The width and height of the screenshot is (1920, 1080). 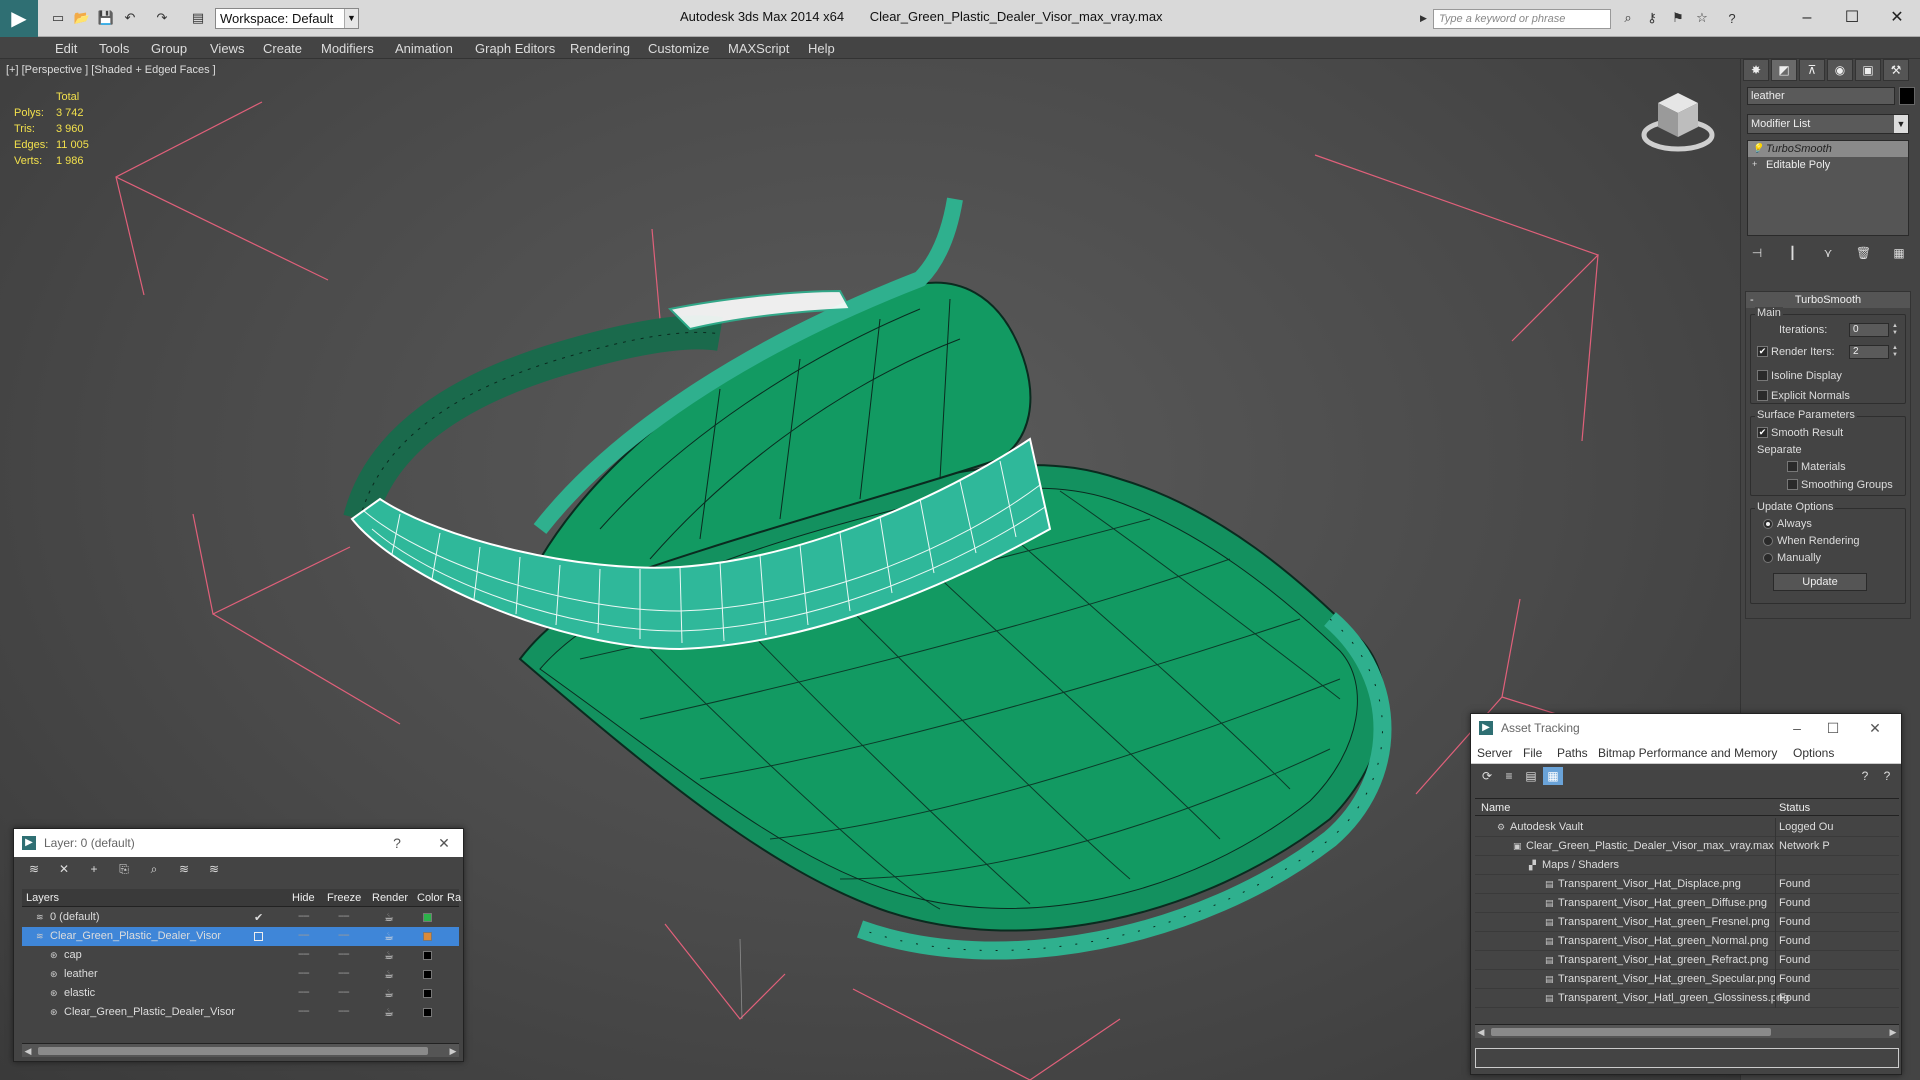 What do you see at coordinates (258, 917) in the screenshot?
I see `current-layer-checkmark: ✔` at bounding box center [258, 917].